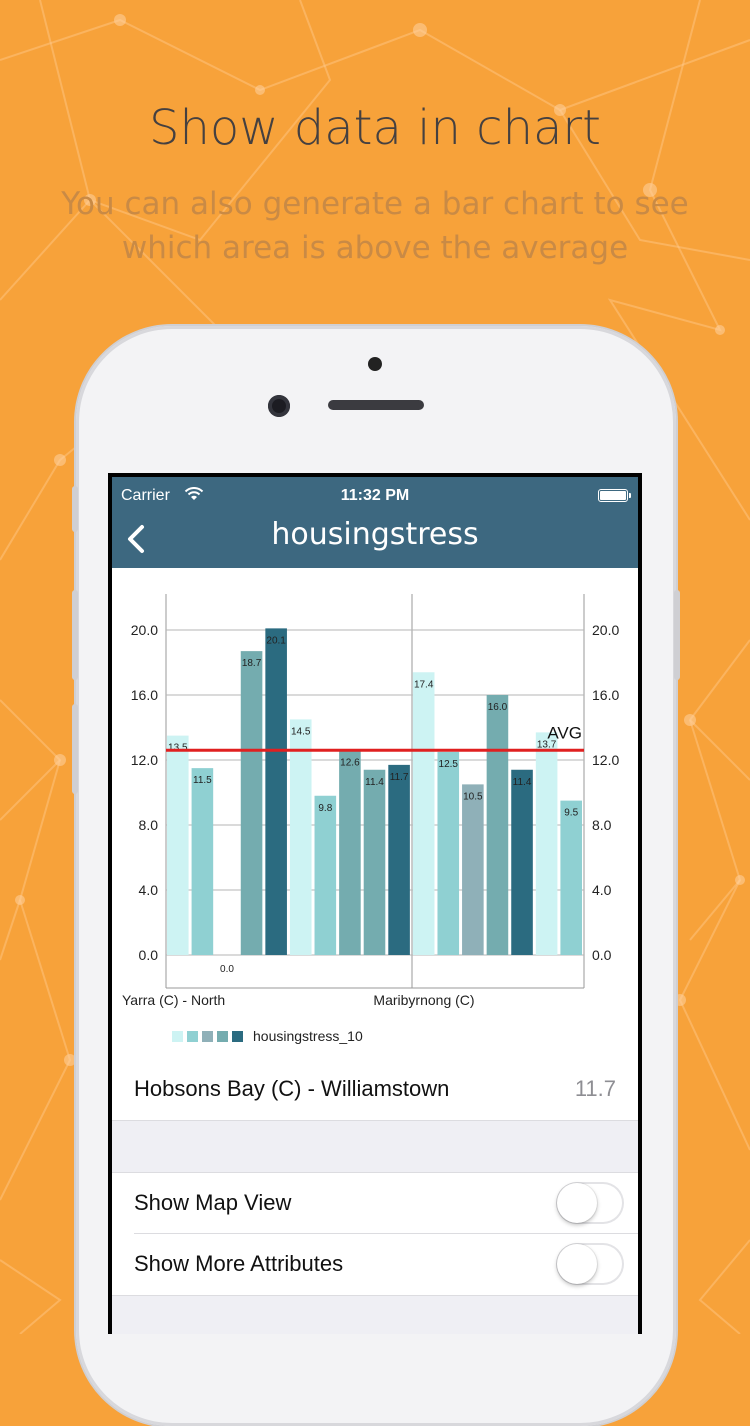 The width and height of the screenshot is (750, 1426). I want to click on average-label: AVG, so click(564, 732).